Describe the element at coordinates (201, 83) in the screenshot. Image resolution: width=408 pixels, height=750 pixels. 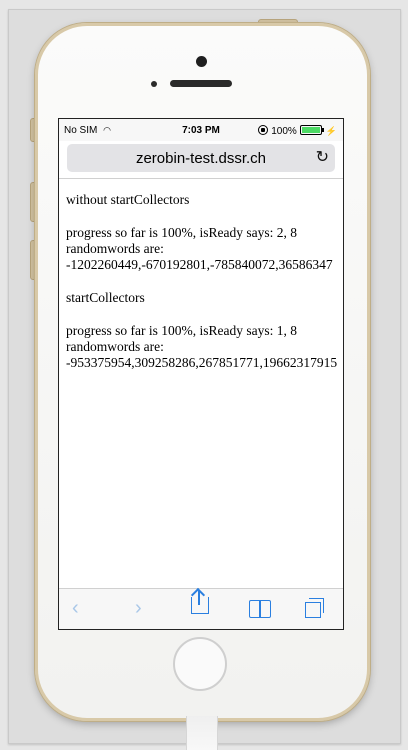
I see `earpiece-speaker` at that location.